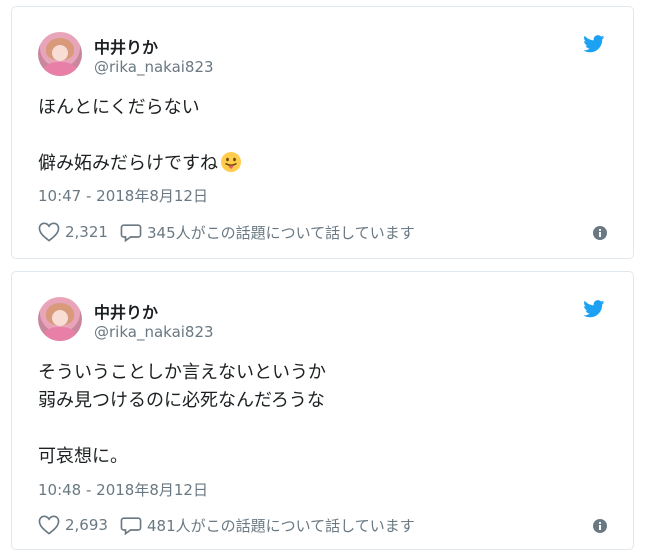 The height and width of the screenshot is (556, 645). What do you see at coordinates (123, 489) in the screenshot?
I see `timestamp-link: 10:48 - 2018年8月12日` at bounding box center [123, 489].